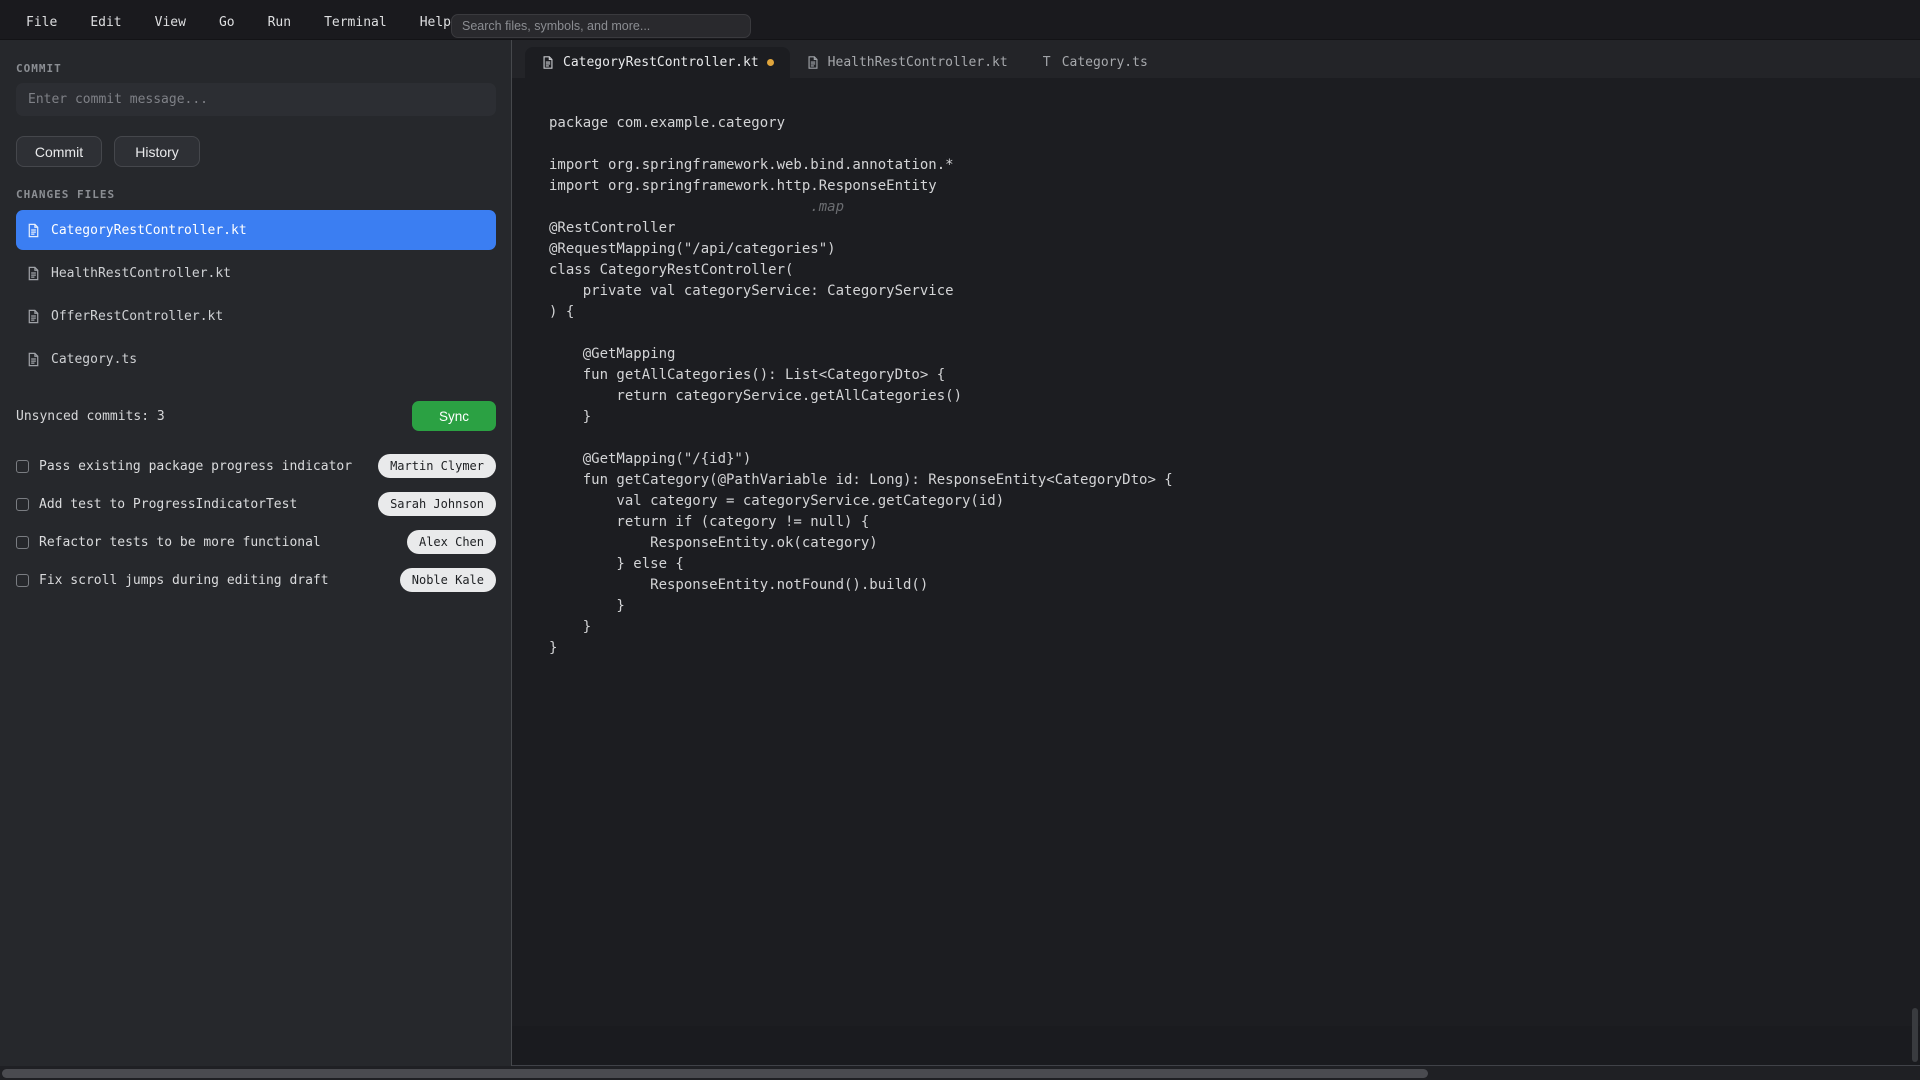  Describe the element at coordinates (612, 228) in the screenshot. I see `code-line: @RestController` at that location.